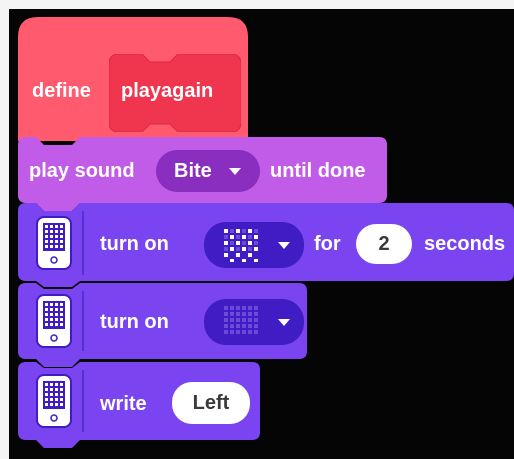 Image resolution: width=514 pixels, height=459 pixels. I want to click on until-done-label: until done, so click(318, 171).